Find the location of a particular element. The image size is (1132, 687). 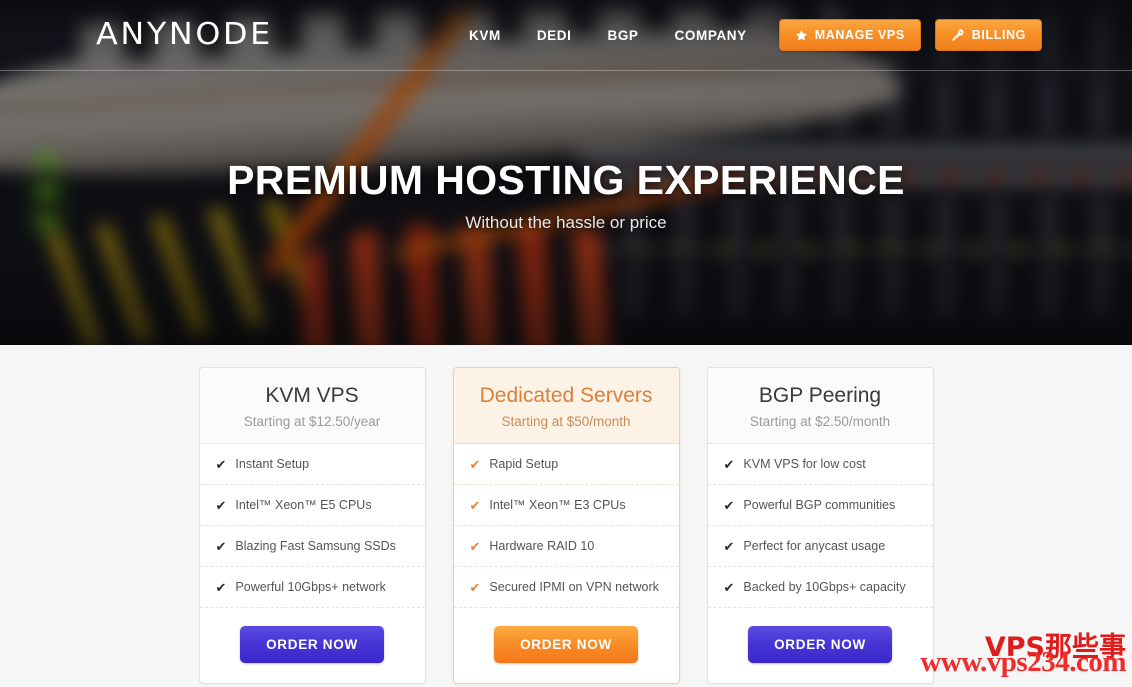

manage-vps-label: MANAGE VPS is located at coordinates (859, 35).